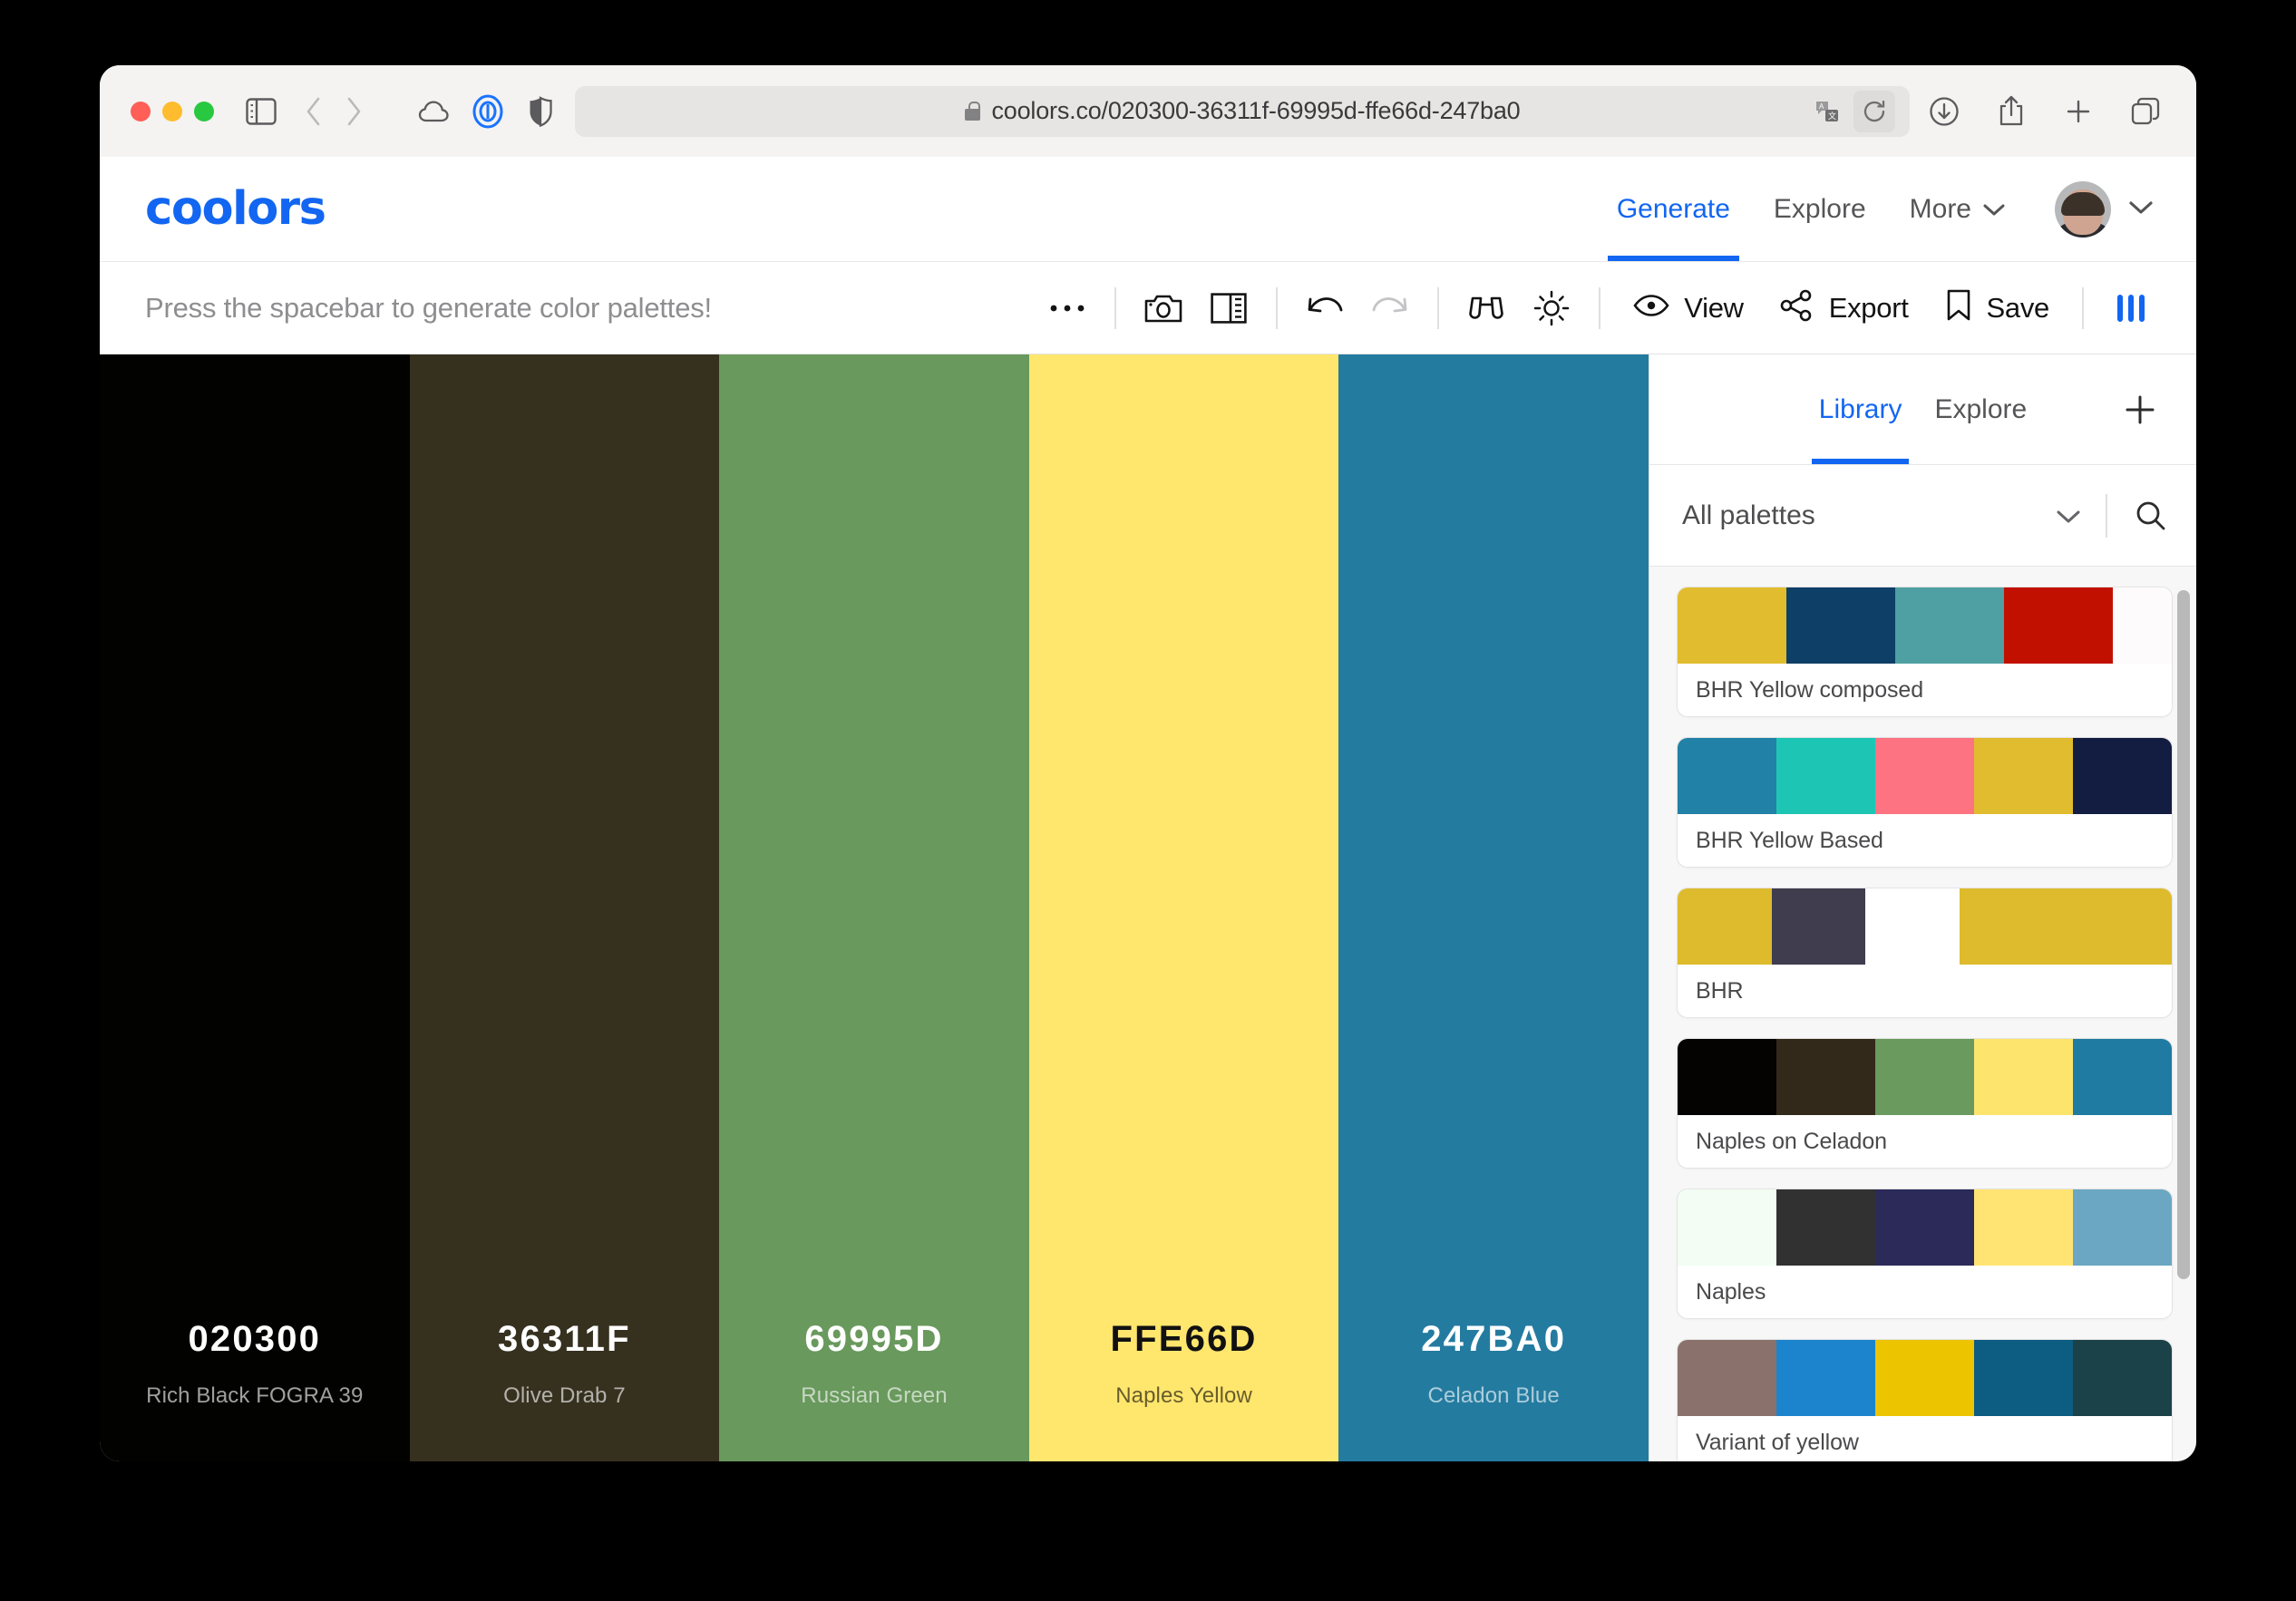  I want to click on nav-label-explore: Explore, so click(1819, 209).